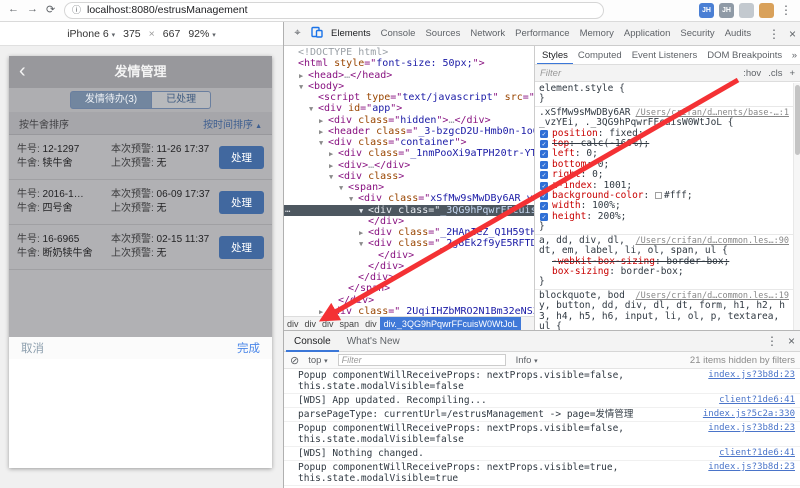 The width and height of the screenshot is (800, 488). I want to click on device-toolbar: iPhone 6 ▾ 375 × 667 92% ▾, so click(141, 34).